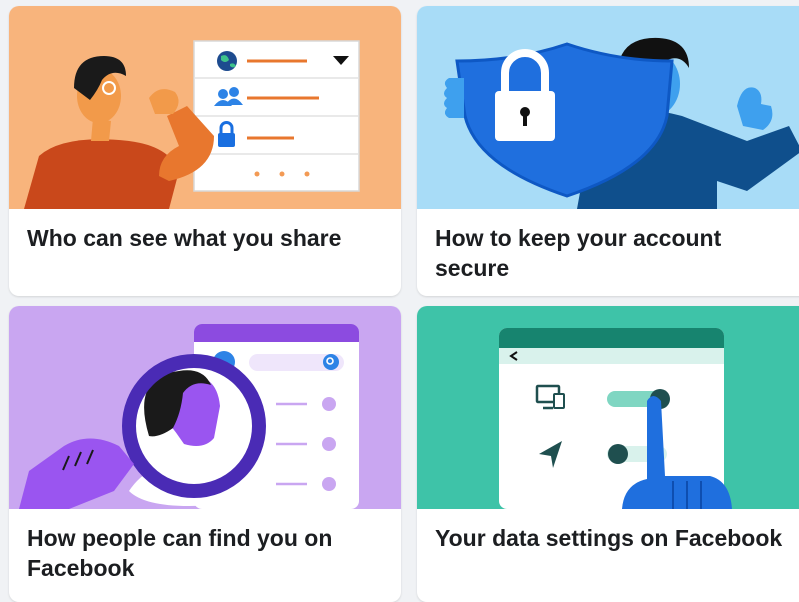  Describe the element at coordinates (609, 538) in the screenshot. I see `card-title: Your data settings on Facebook` at that location.